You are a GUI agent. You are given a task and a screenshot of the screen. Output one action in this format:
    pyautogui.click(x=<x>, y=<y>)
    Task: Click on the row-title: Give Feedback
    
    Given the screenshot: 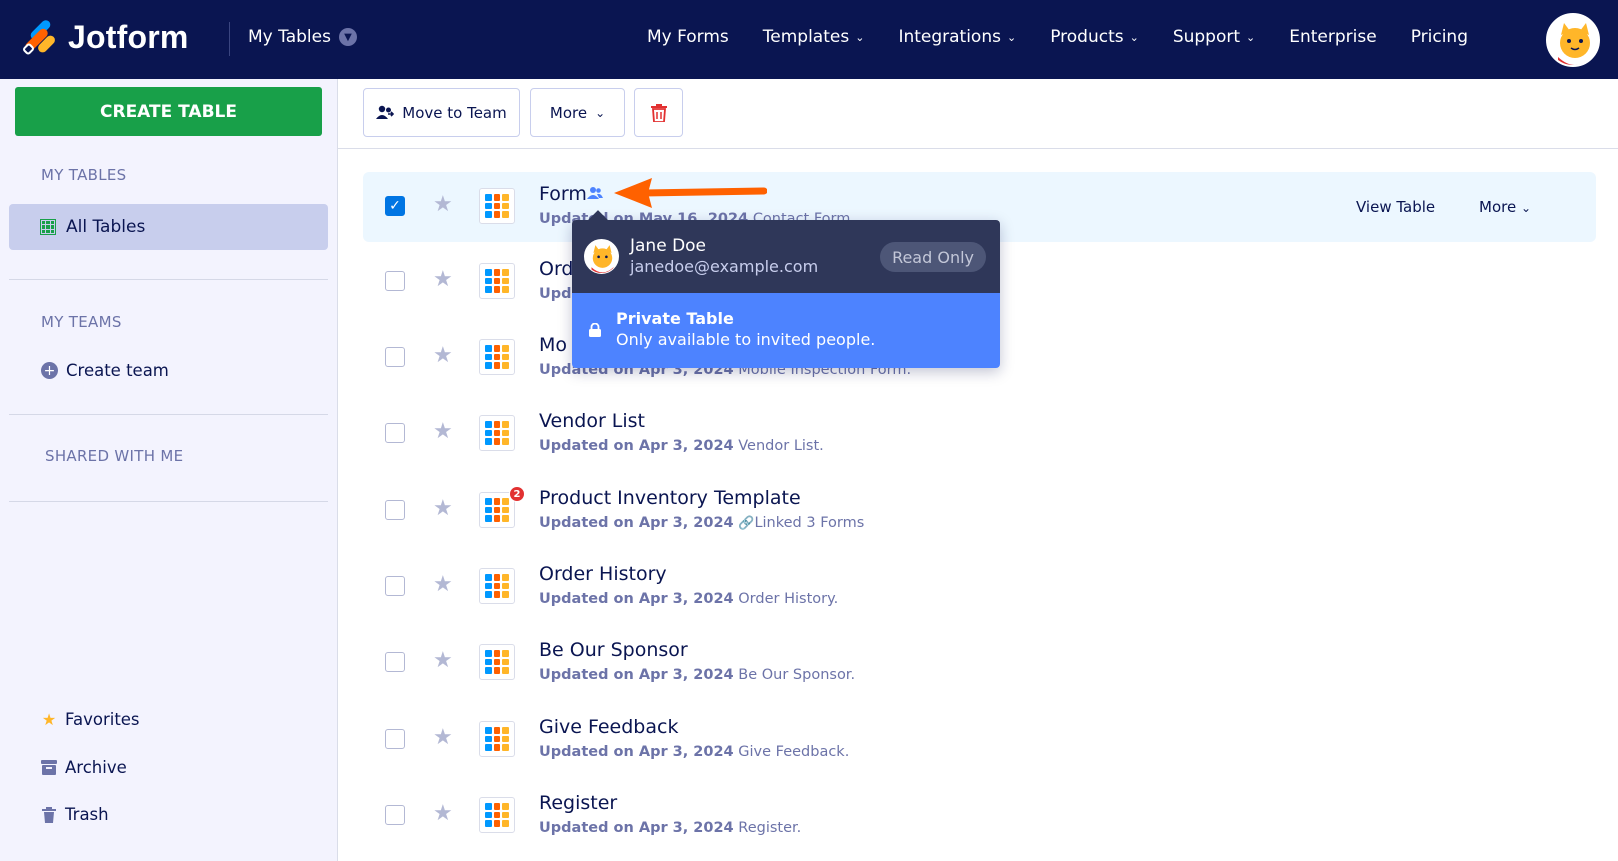 What is the action you would take?
    pyautogui.click(x=608, y=727)
    